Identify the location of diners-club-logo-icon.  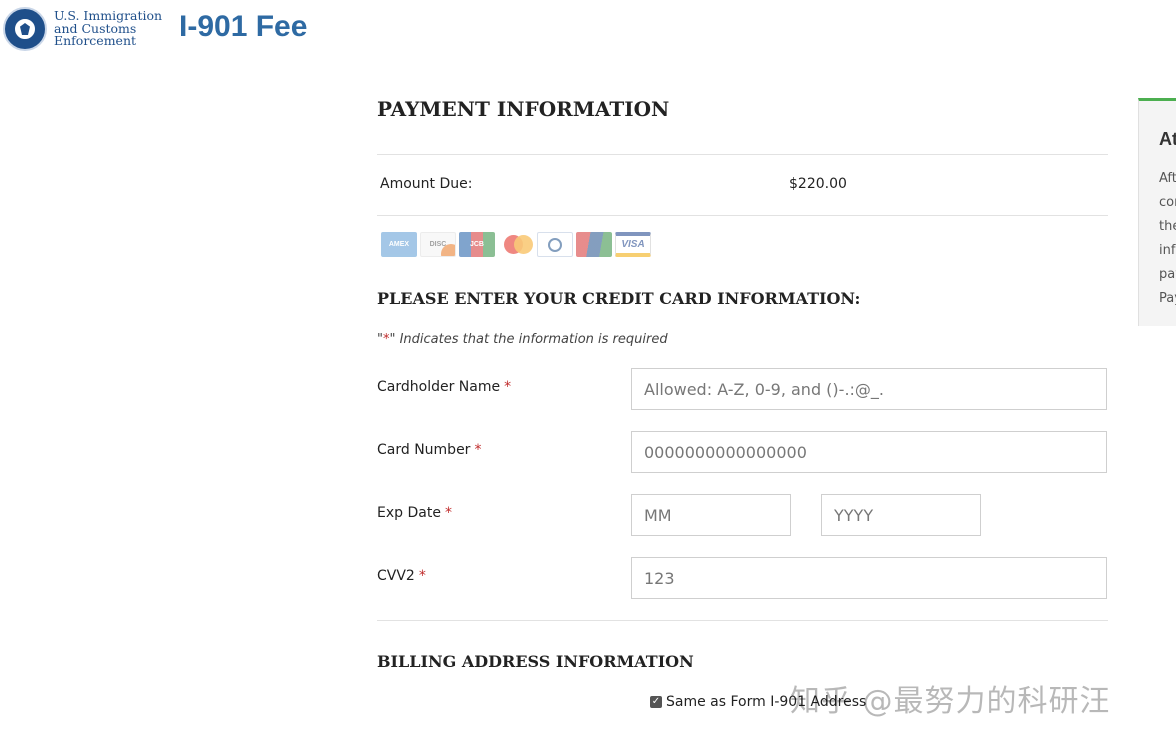
(555, 244).